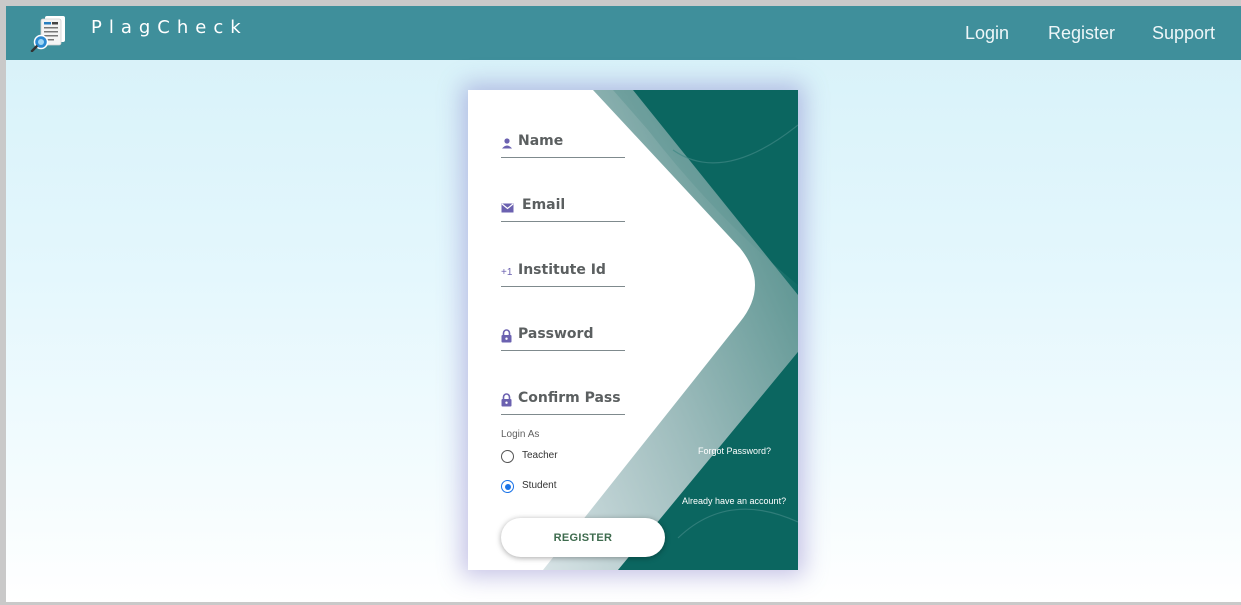 The height and width of the screenshot is (605, 1241). I want to click on register-button: REGISTER, so click(583, 537).